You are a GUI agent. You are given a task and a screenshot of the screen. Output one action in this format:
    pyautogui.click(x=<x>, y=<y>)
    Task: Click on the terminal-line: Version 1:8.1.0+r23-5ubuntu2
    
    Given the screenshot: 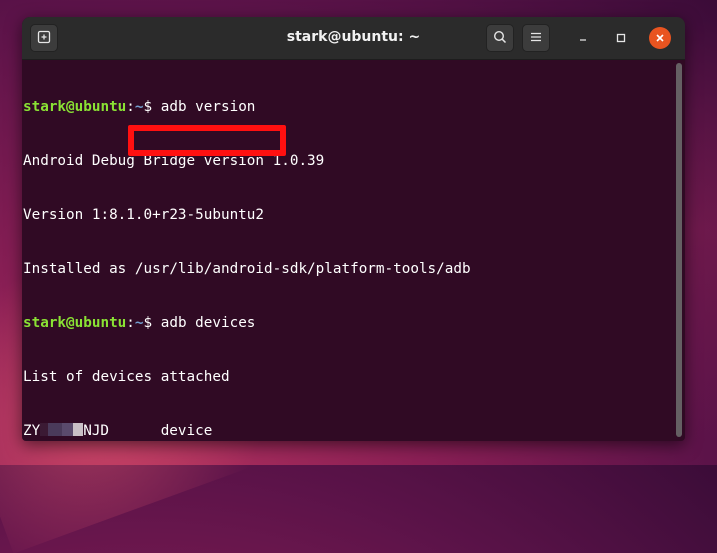 What is the action you would take?
    pyautogui.click(x=144, y=215)
    